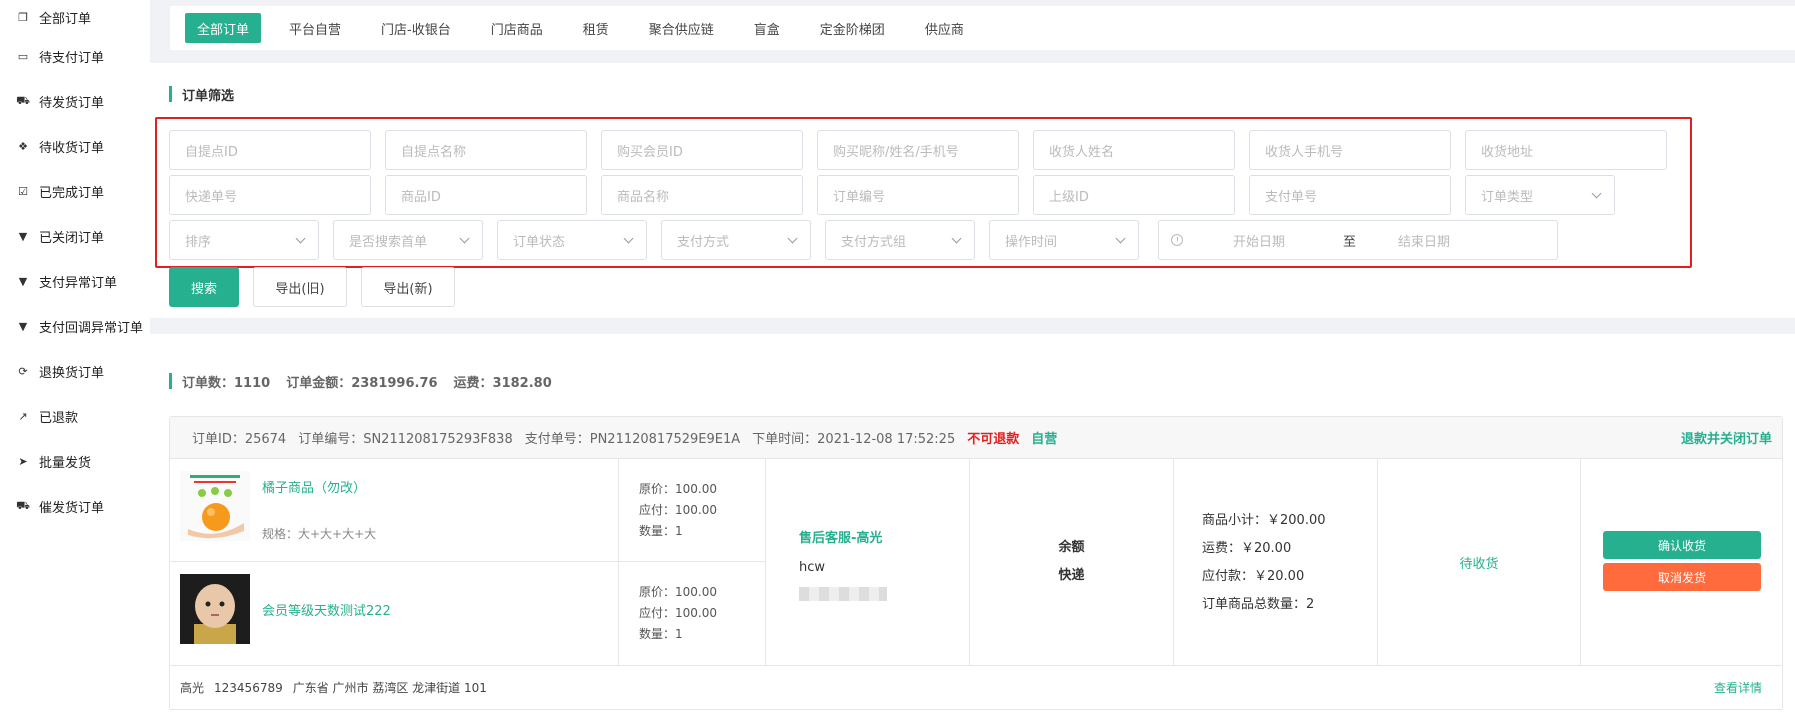 The image size is (1795, 717). I want to click on operation-time-select: 操作时间, so click(1064, 240).